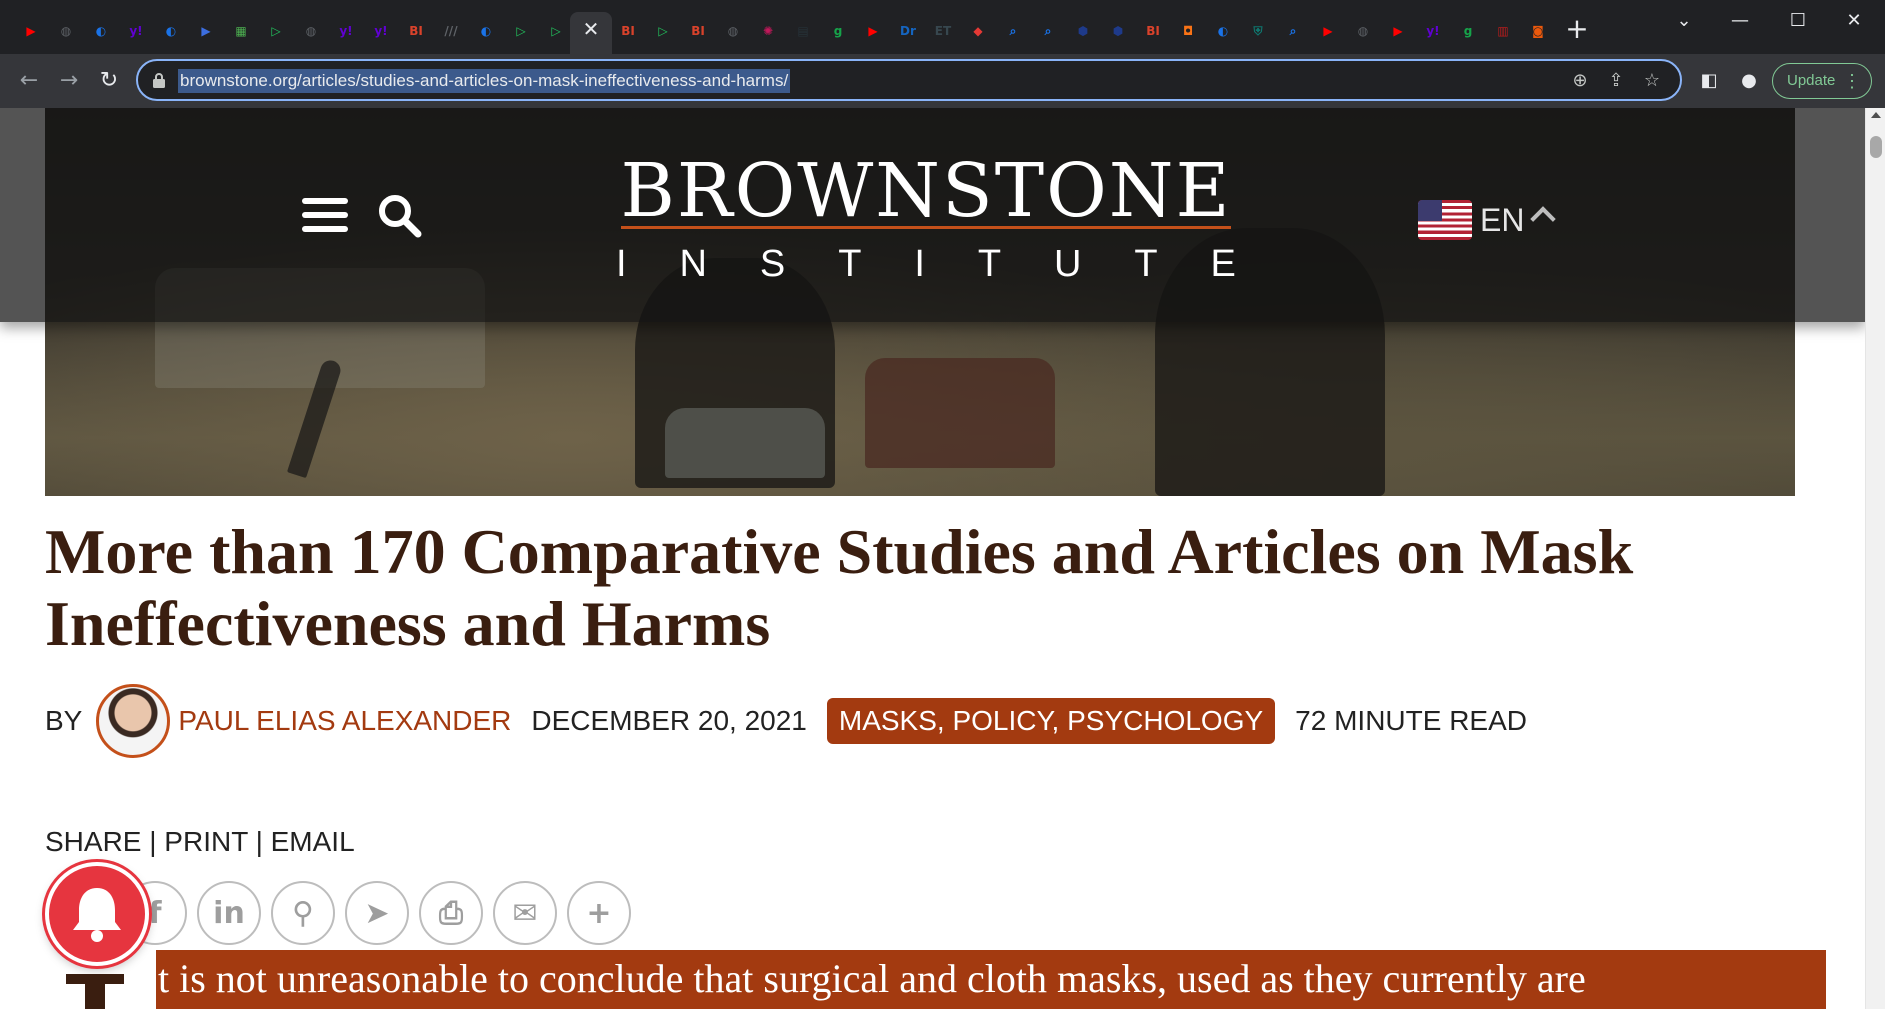 This screenshot has width=1885, height=1009. Describe the element at coordinates (1798, 21) in the screenshot. I see `maximize-icon: ☐` at that location.